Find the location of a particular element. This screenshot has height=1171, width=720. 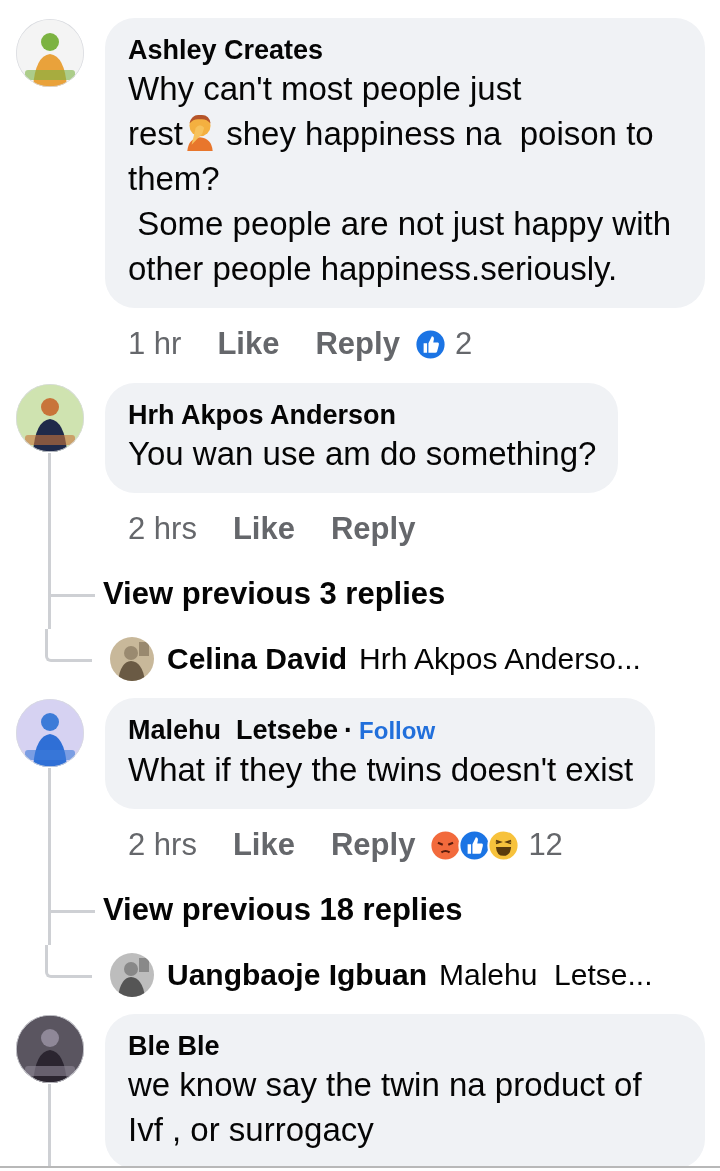

laughing-face-icon is located at coordinates (504, 845).